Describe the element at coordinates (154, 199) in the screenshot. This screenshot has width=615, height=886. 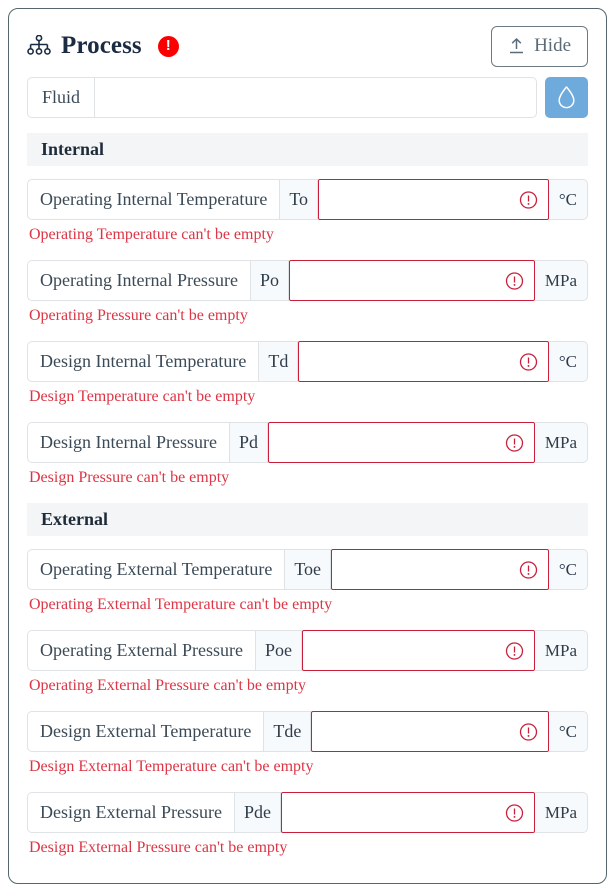
I see `field-label: Operating Internal Temperature` at that location.